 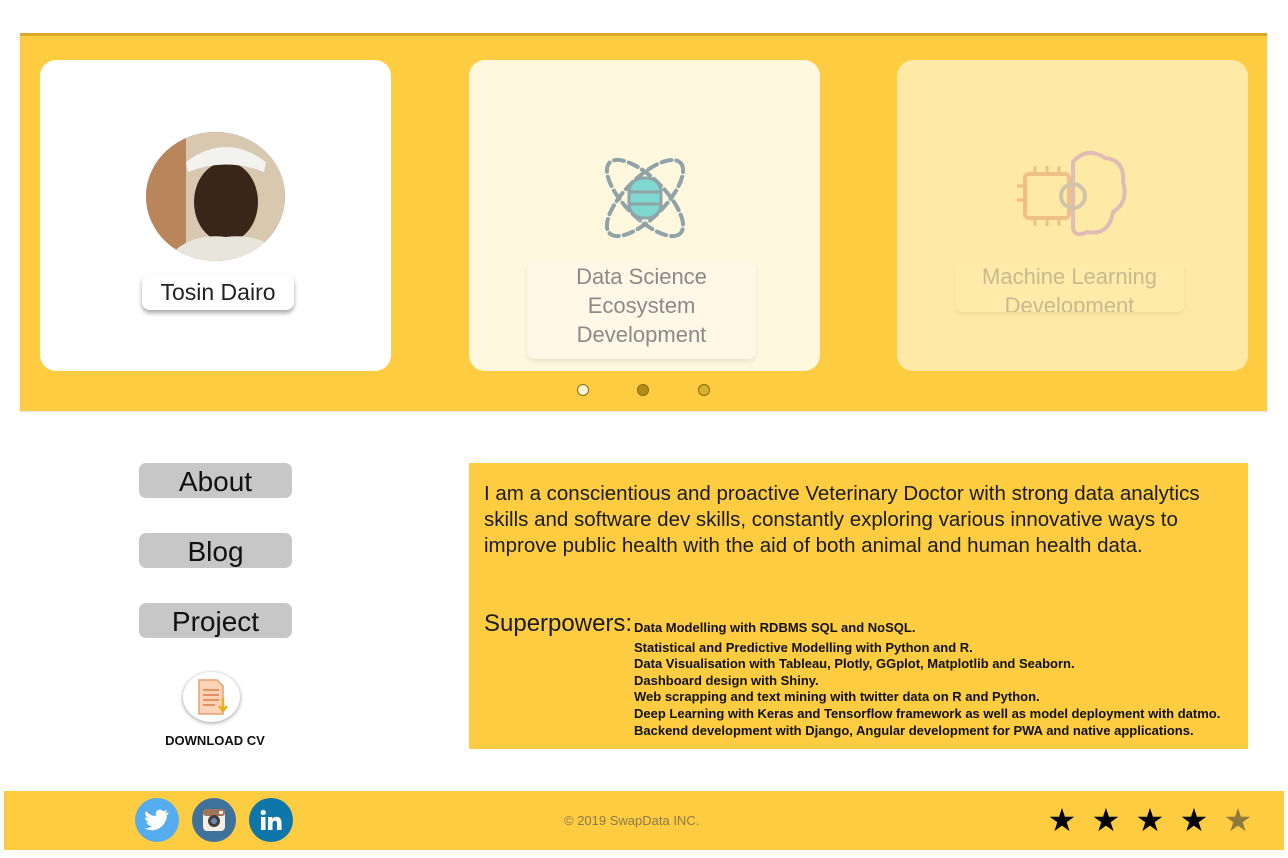 What do you see at coordinates (157, 820) in the screenshot?
I see `twitter-icon` at bounding box center [157, 820].